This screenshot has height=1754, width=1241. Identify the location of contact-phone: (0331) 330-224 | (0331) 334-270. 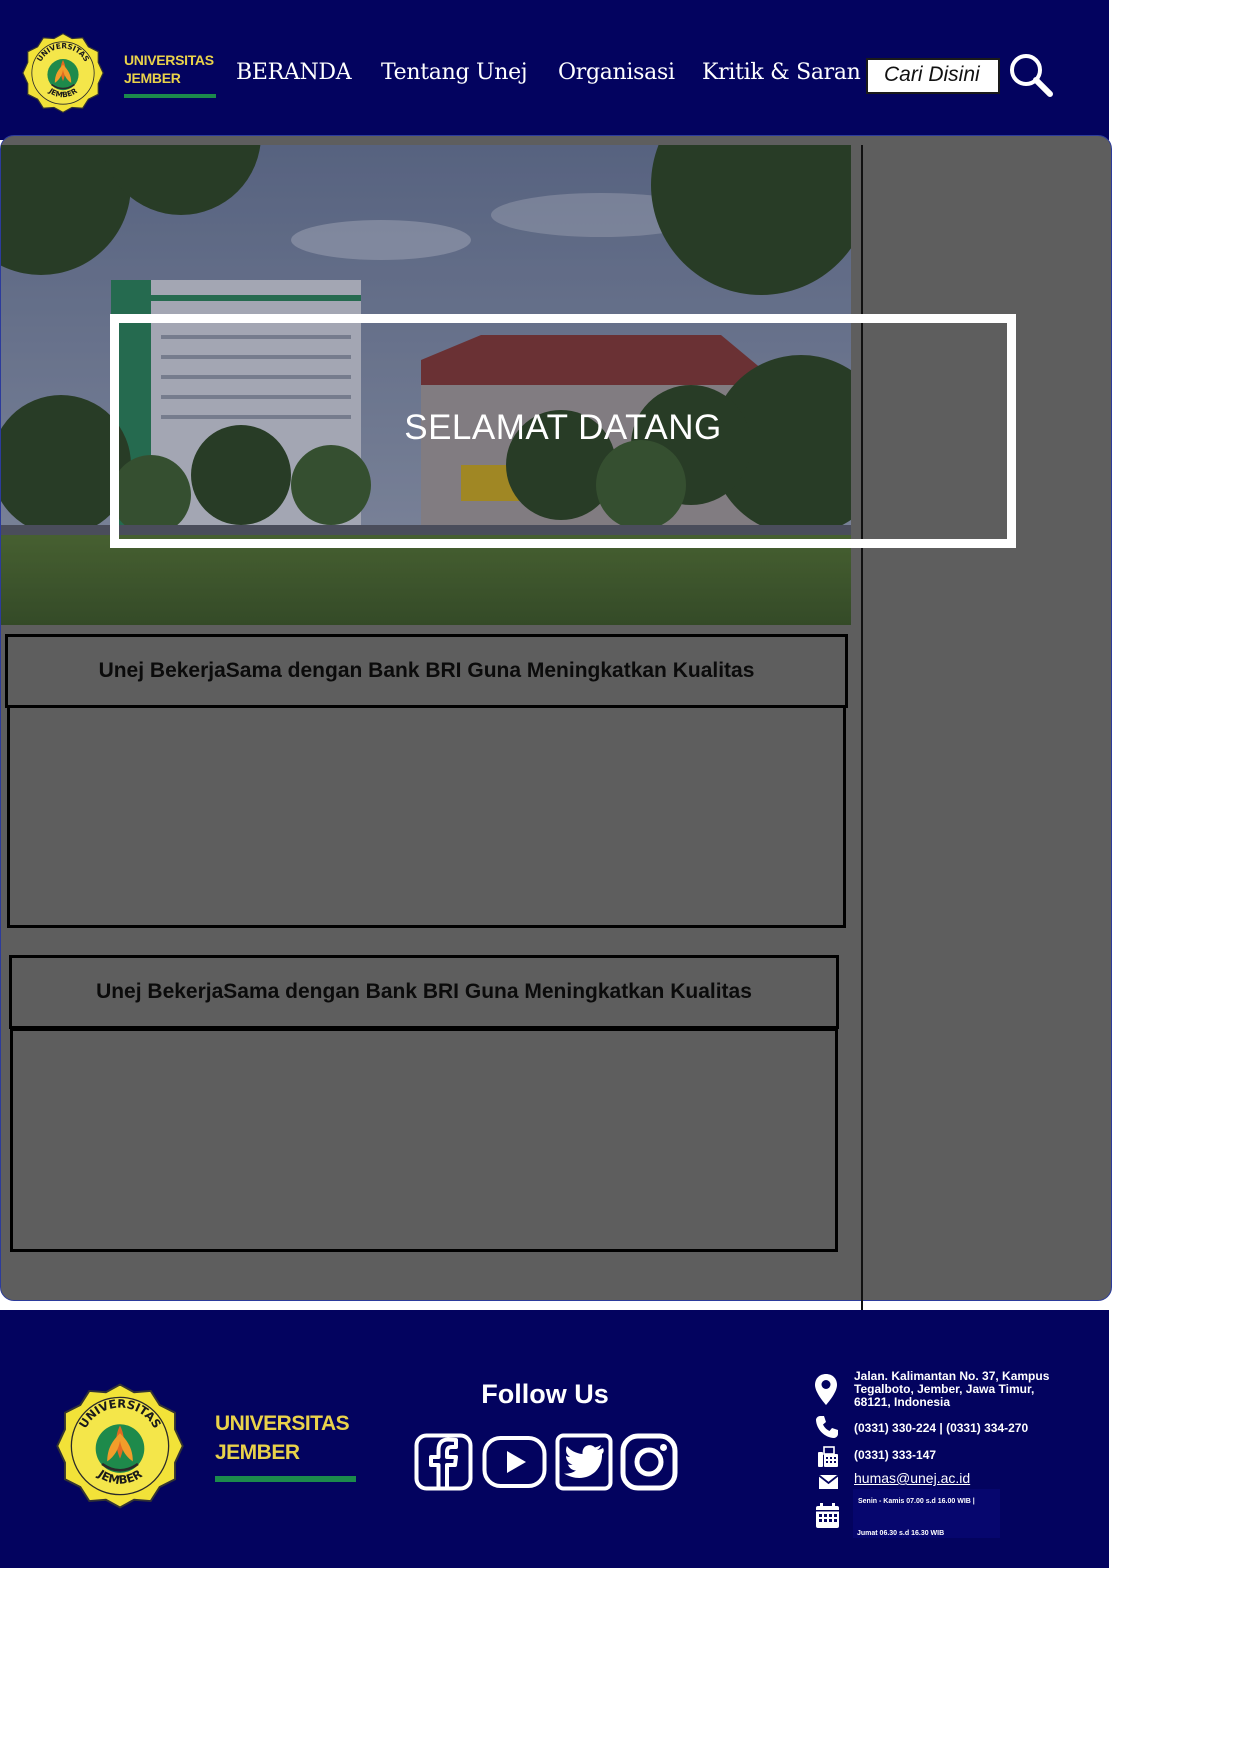
(941, 1428).